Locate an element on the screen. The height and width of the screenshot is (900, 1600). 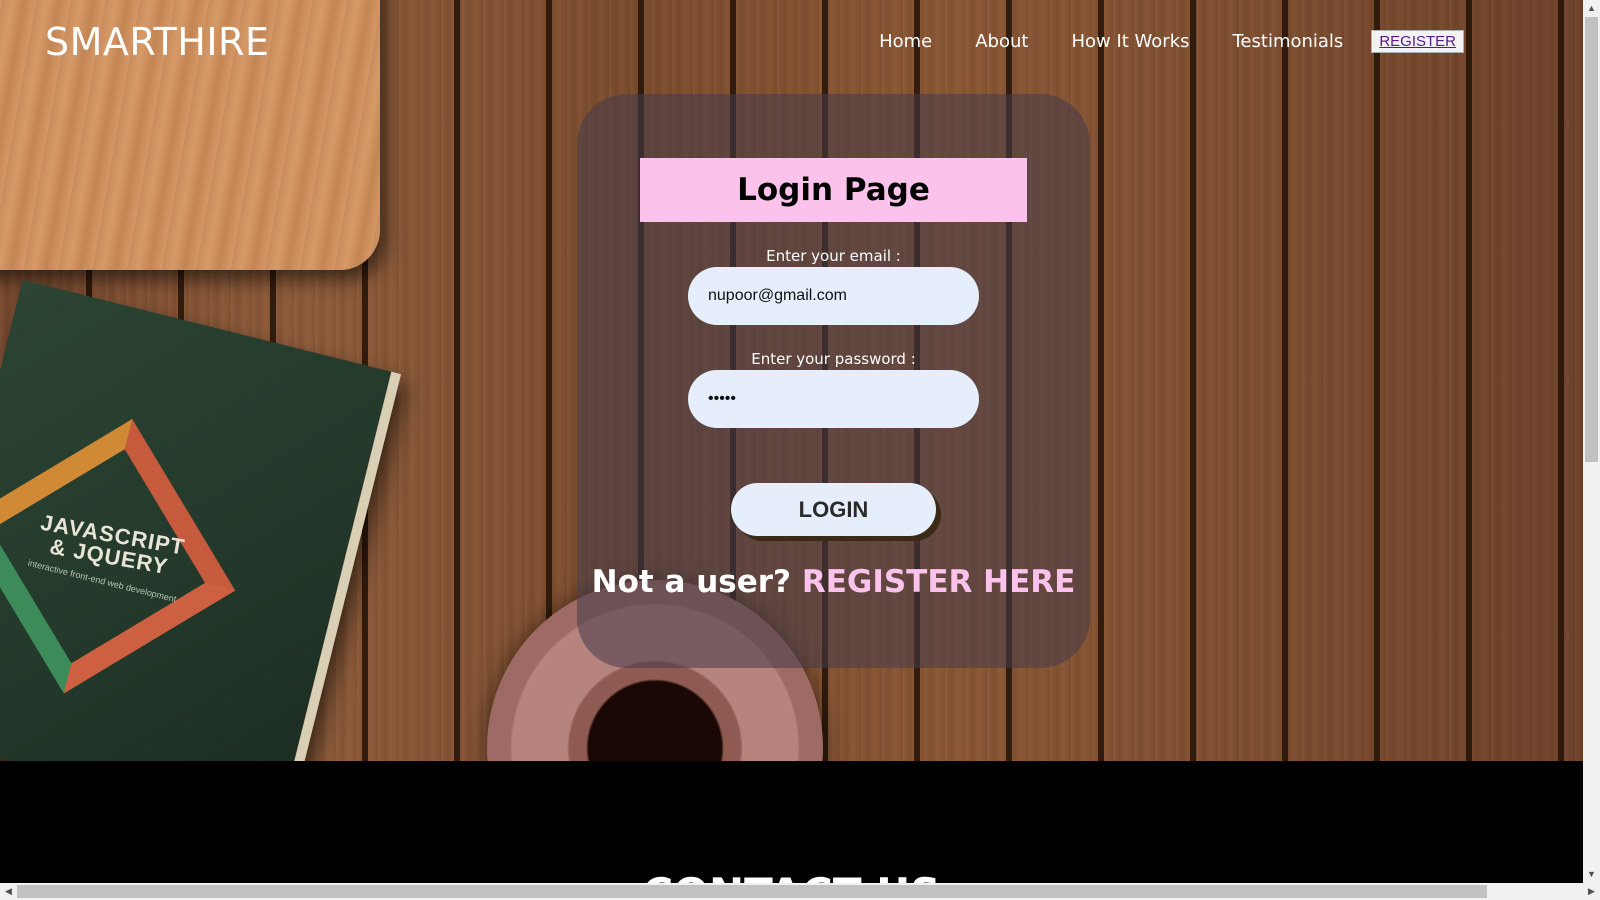
not-user-text: Not a user? is located at coordinates (691, 582).